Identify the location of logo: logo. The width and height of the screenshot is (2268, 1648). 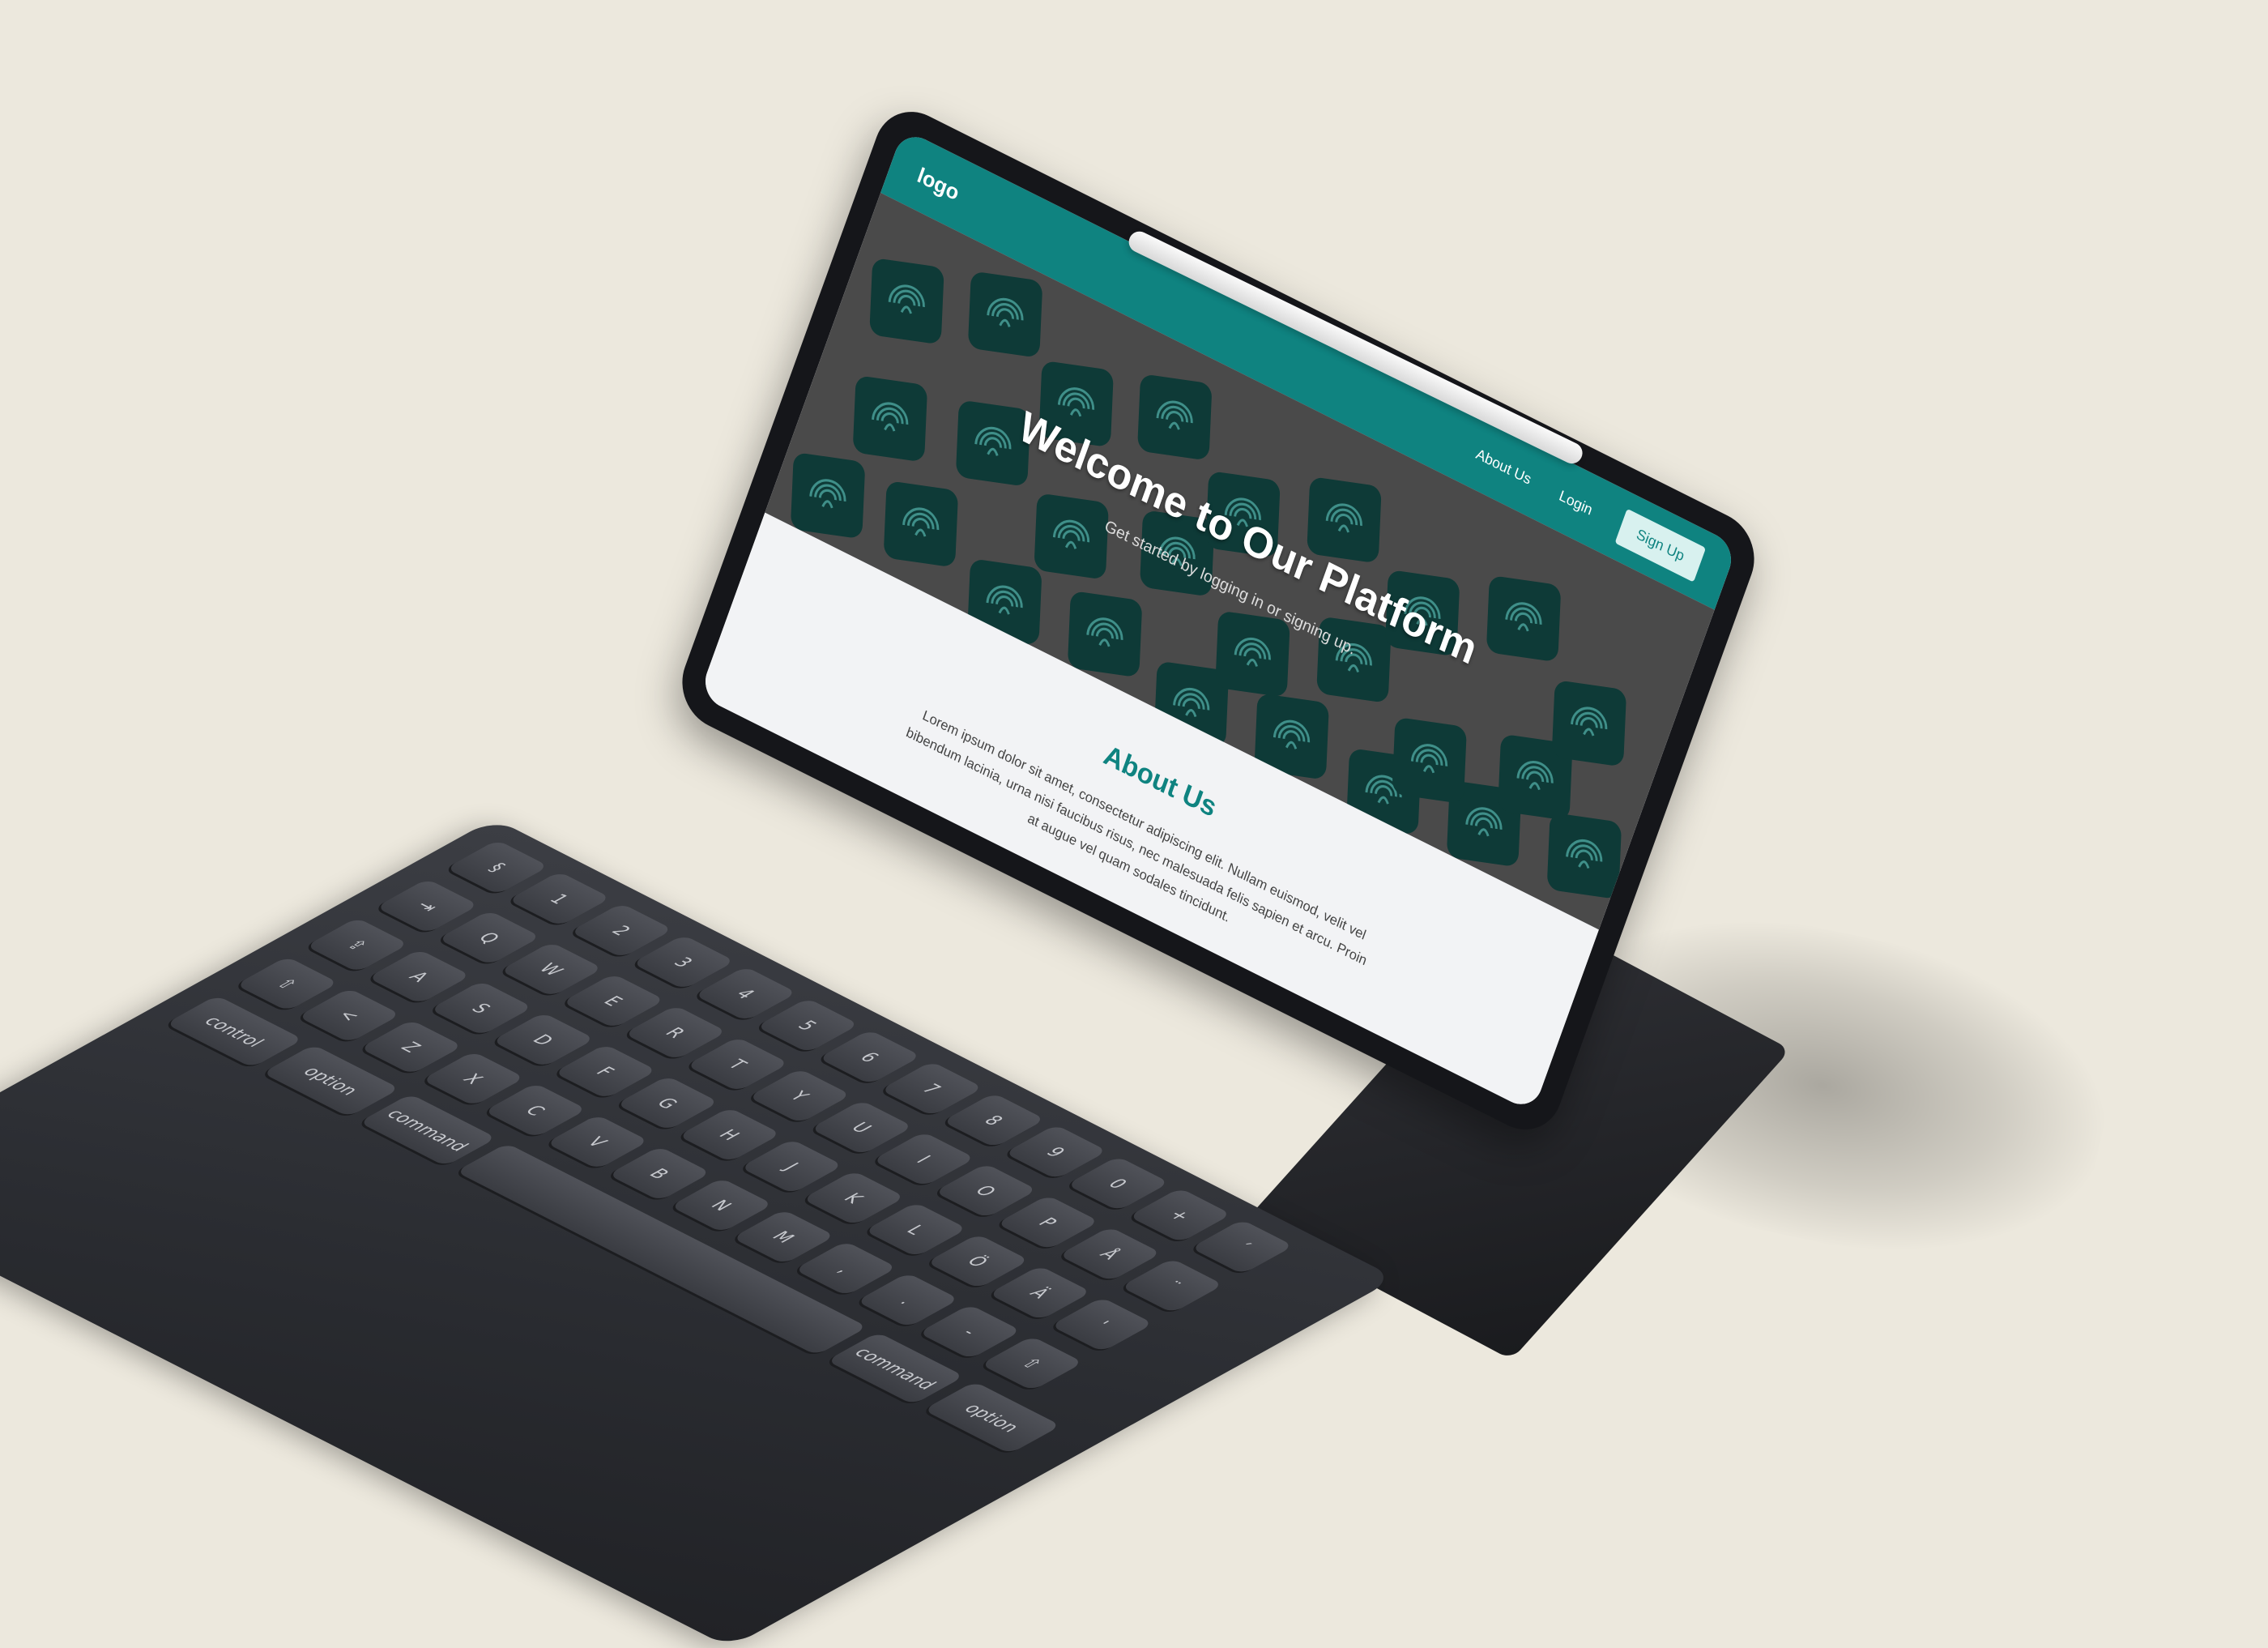
(938, 184).